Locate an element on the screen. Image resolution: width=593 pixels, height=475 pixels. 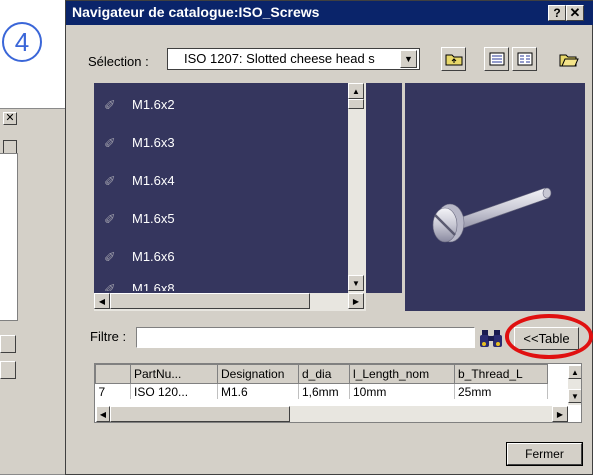
selection-combo: ISO 1207: Slotted cheese head s is located at coordinates (293, 59).